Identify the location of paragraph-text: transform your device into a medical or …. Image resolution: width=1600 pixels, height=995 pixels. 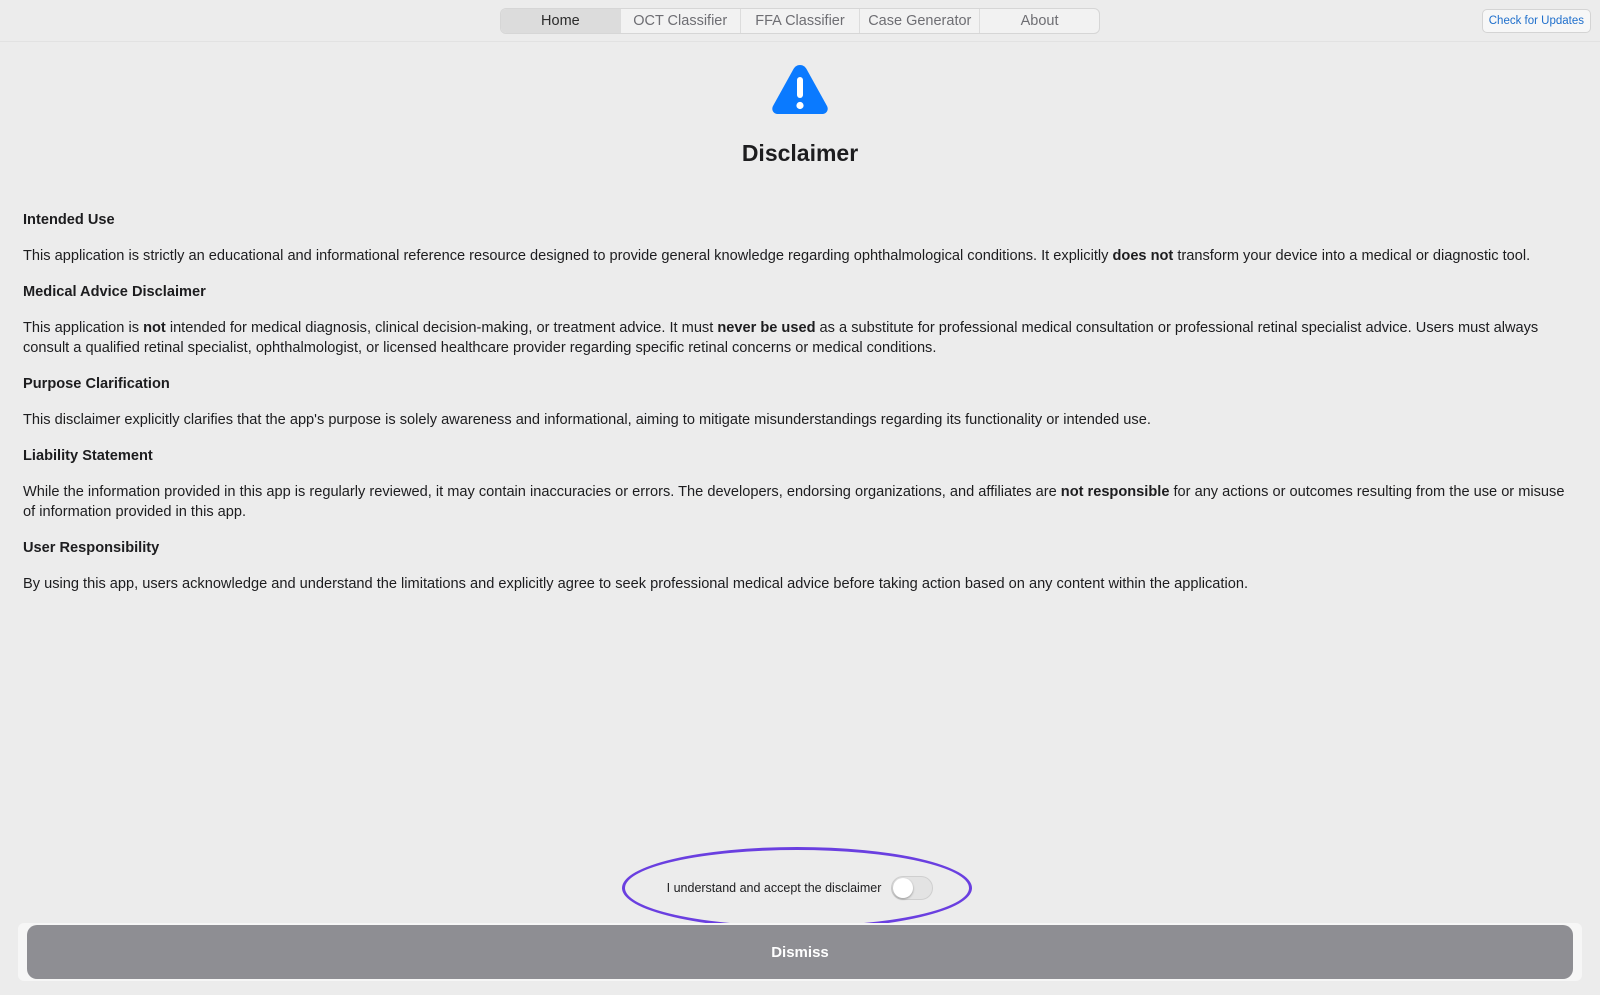
(1352, 256).